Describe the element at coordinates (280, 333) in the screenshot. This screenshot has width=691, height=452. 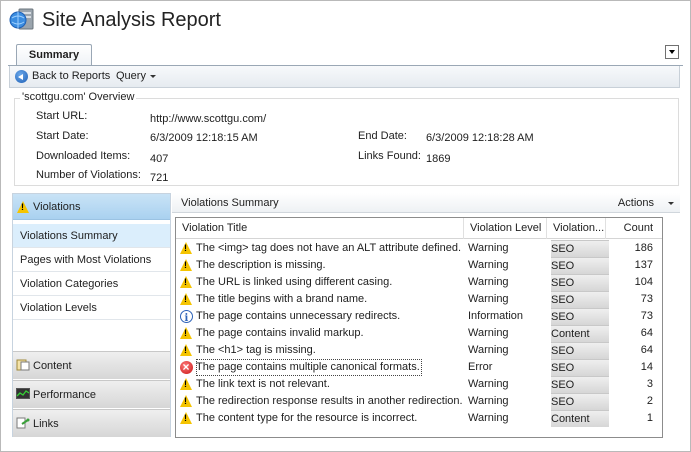
I see `violation-title: The page contains invalid markup.` at that location.